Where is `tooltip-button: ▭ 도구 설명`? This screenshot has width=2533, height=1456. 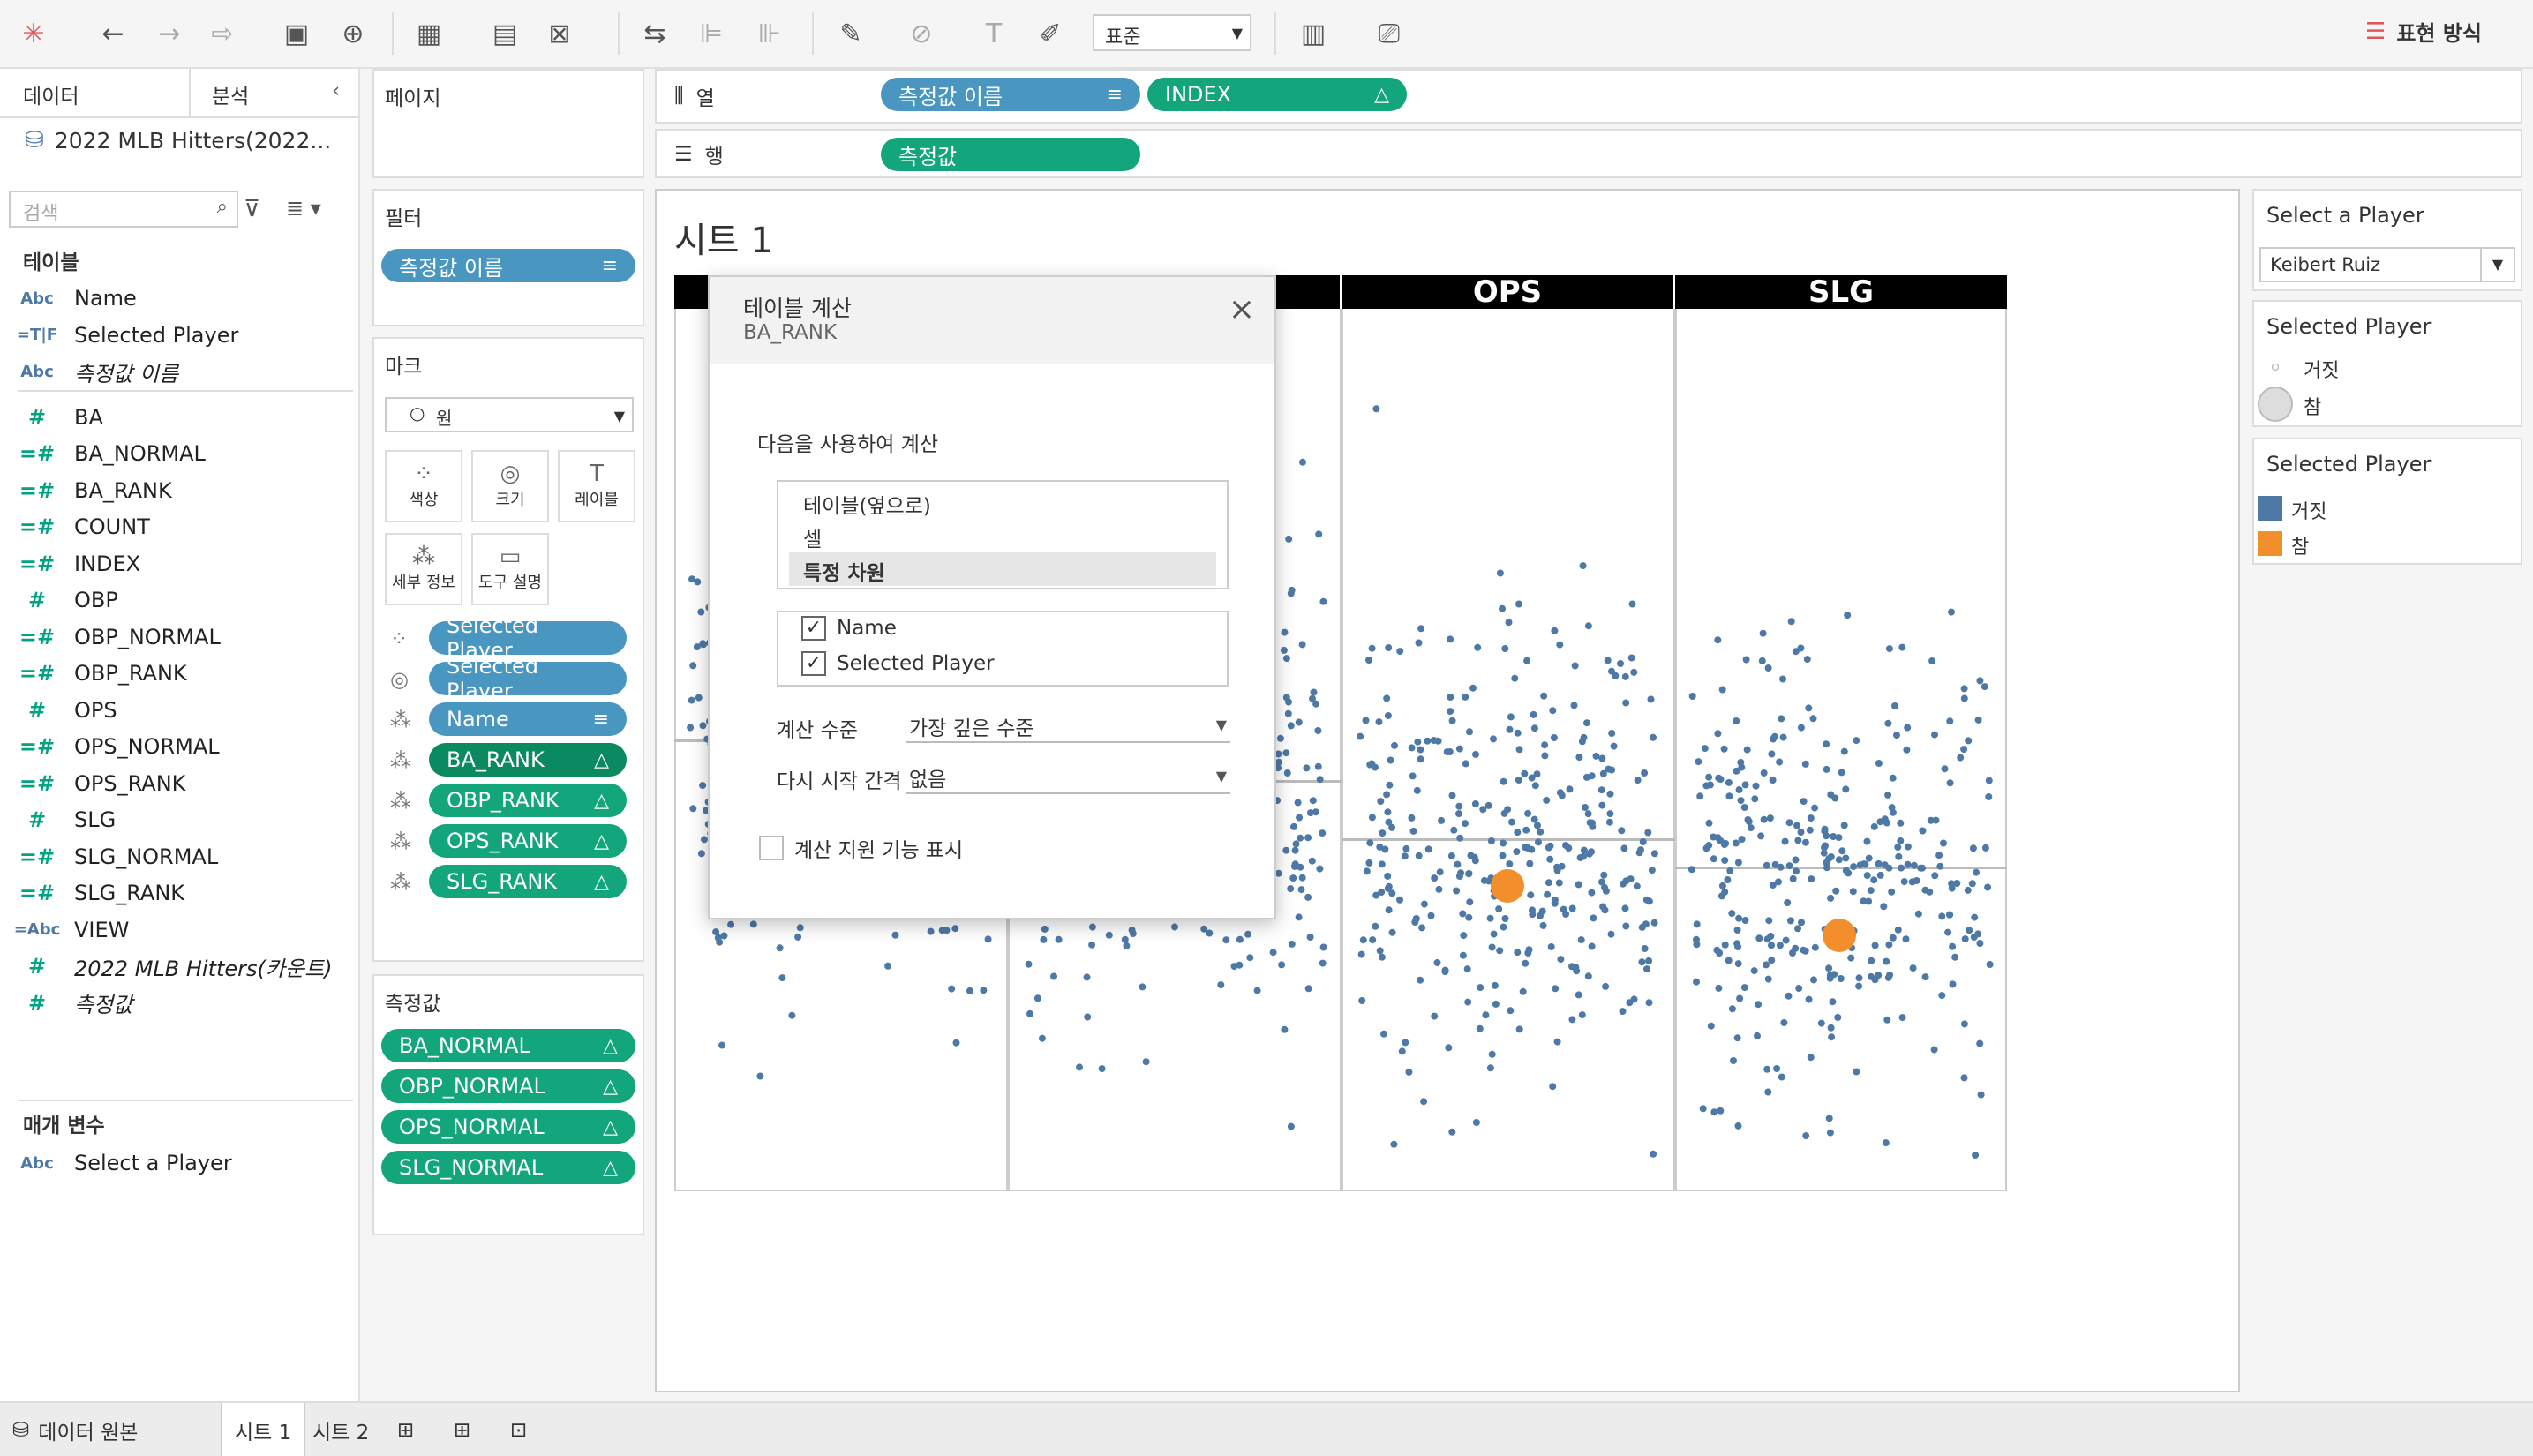
tooltip-button: ▭ 도구 설명 is located at coordinates (510, 569).